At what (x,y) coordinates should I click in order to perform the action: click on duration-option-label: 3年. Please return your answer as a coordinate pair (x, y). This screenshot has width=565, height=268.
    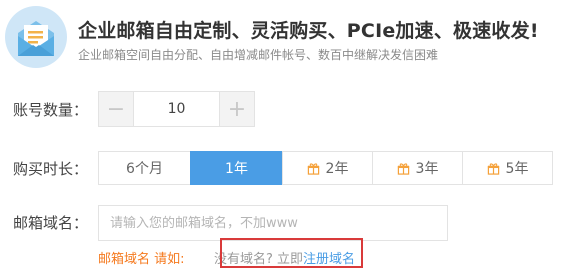
    Looking at the image, I should click on (427, 169).